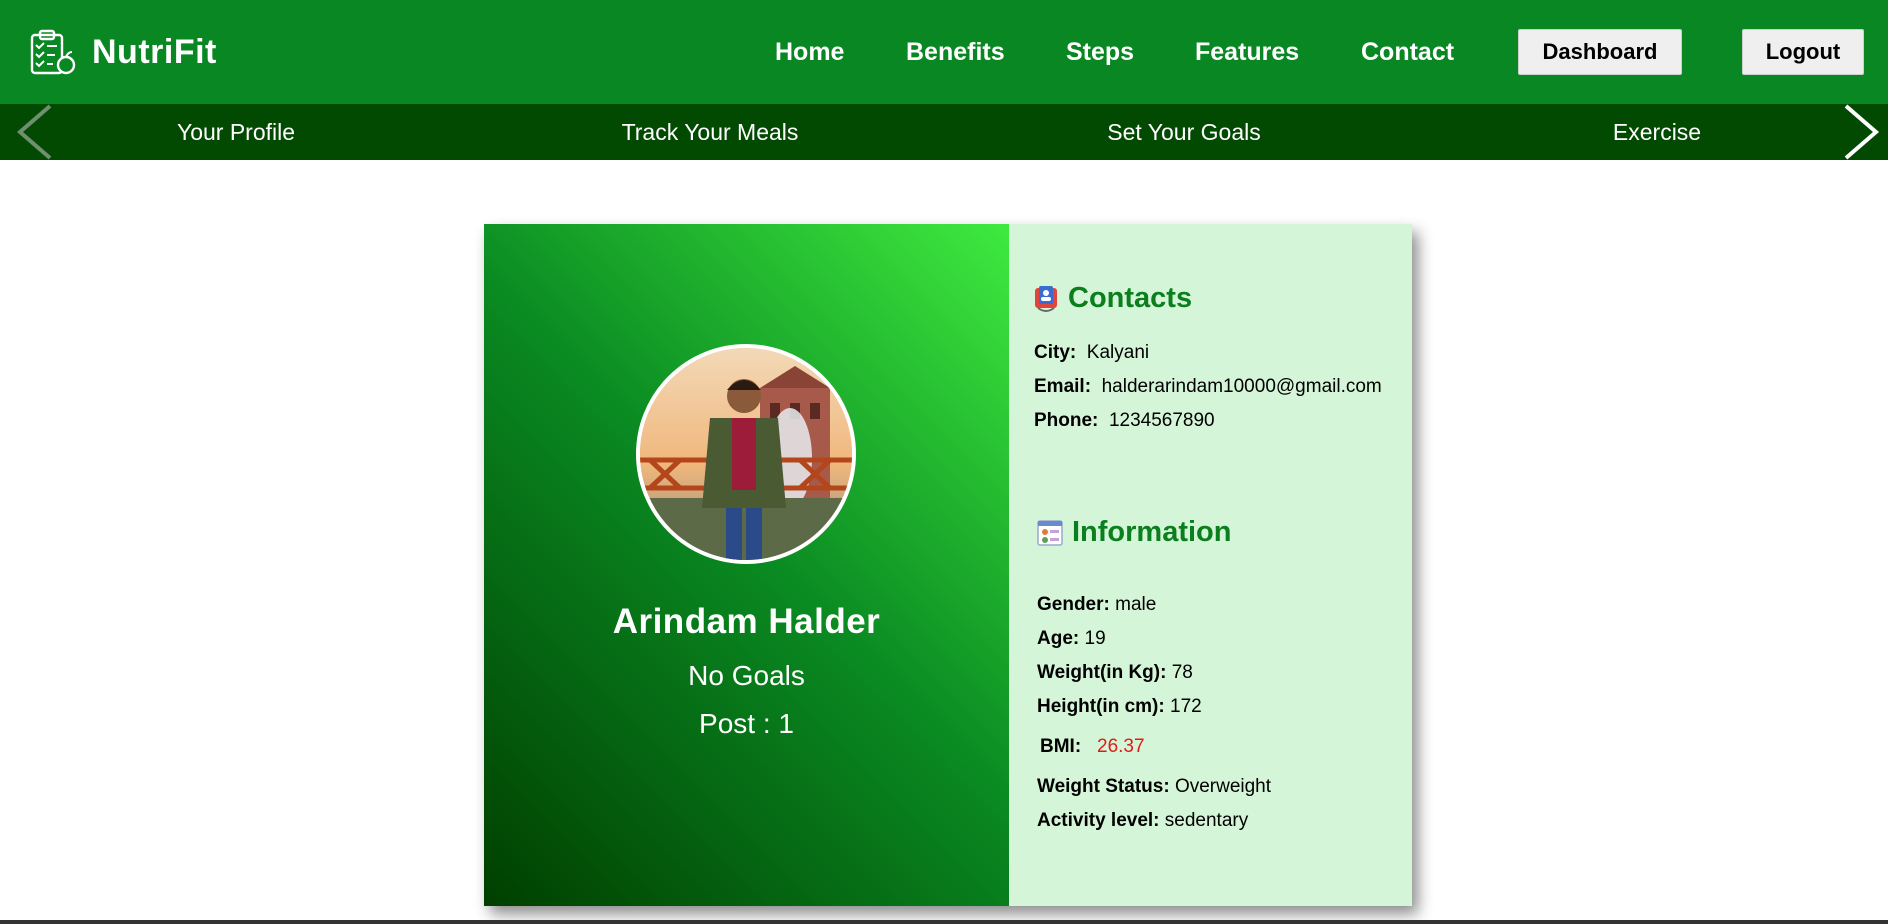 The image size is (1888, 924). What do you see at coordinates (1101, 706) in the screenshot?
I see `height-label: Height(in cm):` at bounding box center [1101, 706].